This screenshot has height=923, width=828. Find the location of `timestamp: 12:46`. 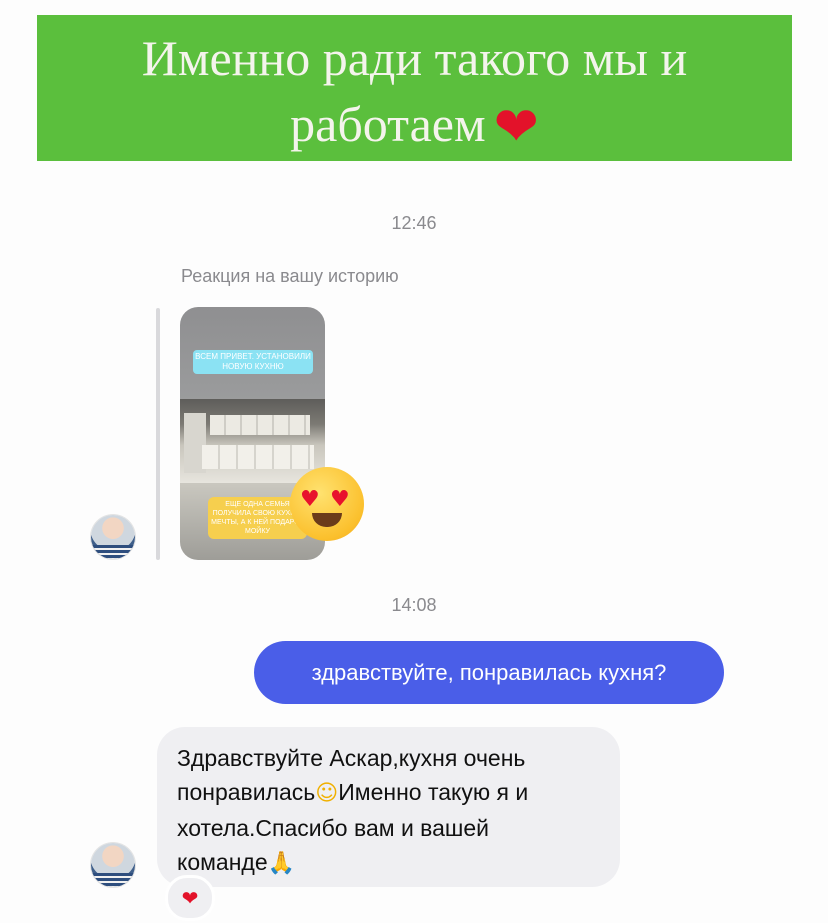

timestamp: 12:46 is located at coordinates (414, 223).